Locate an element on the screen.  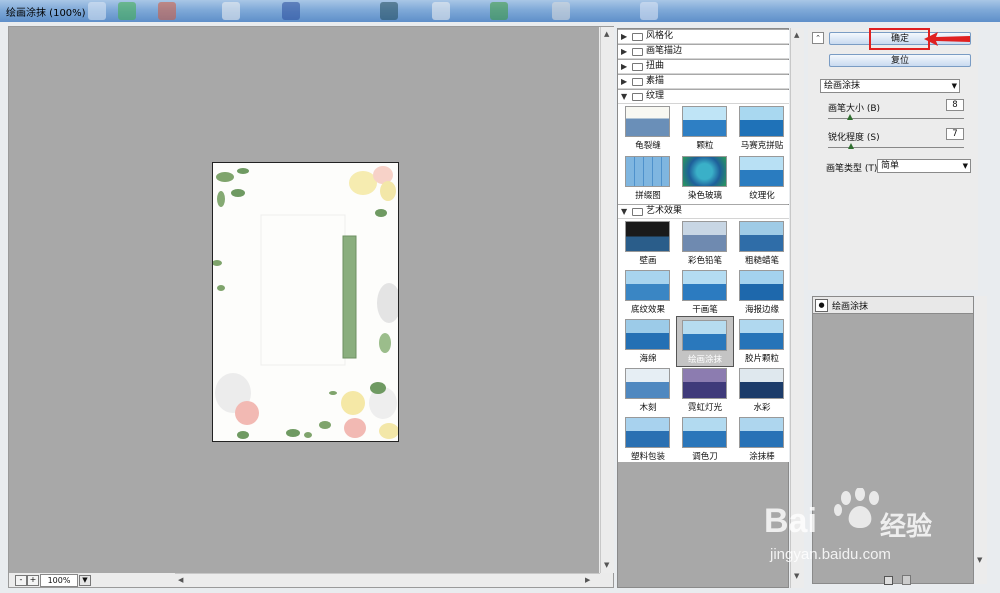
scroll-right-icon: ▶ is located at coordinates (587, 580).